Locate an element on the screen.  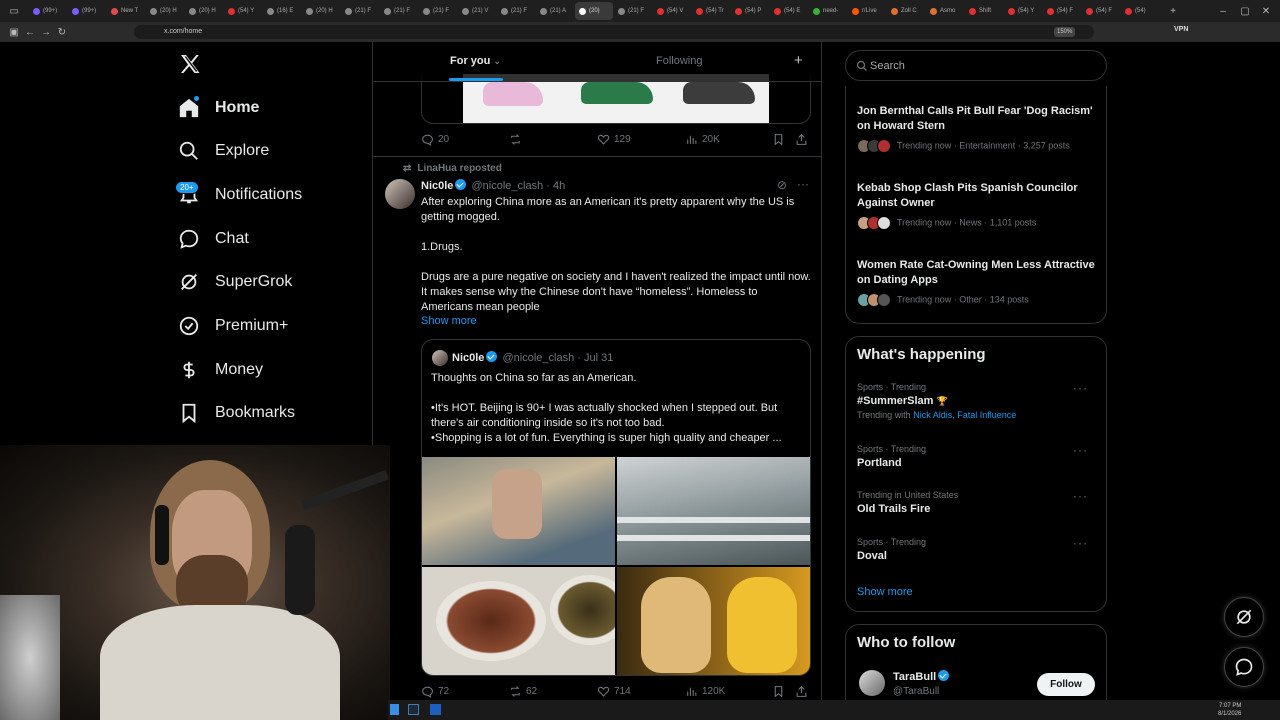
happening-item: Sports · Trending Portland is located at coordinates (977, 456).